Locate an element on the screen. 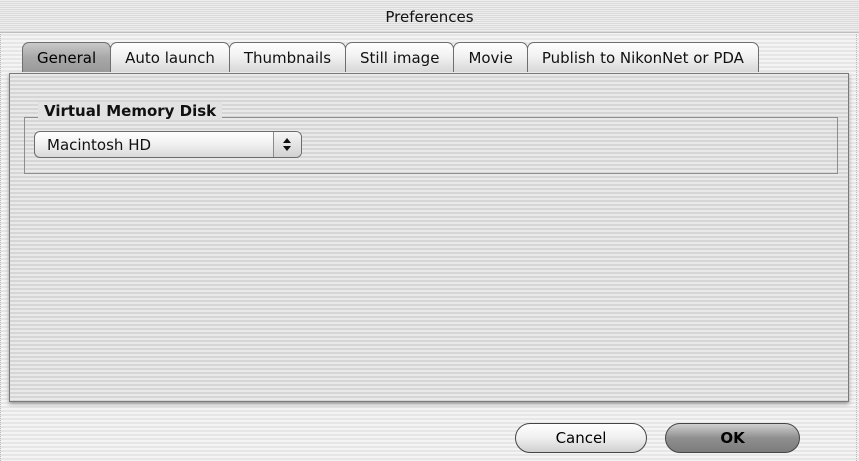 Image resolution: width=859 pixels, height=461 pixels. updown-arrows-icon is located at coordinates (287, 144).